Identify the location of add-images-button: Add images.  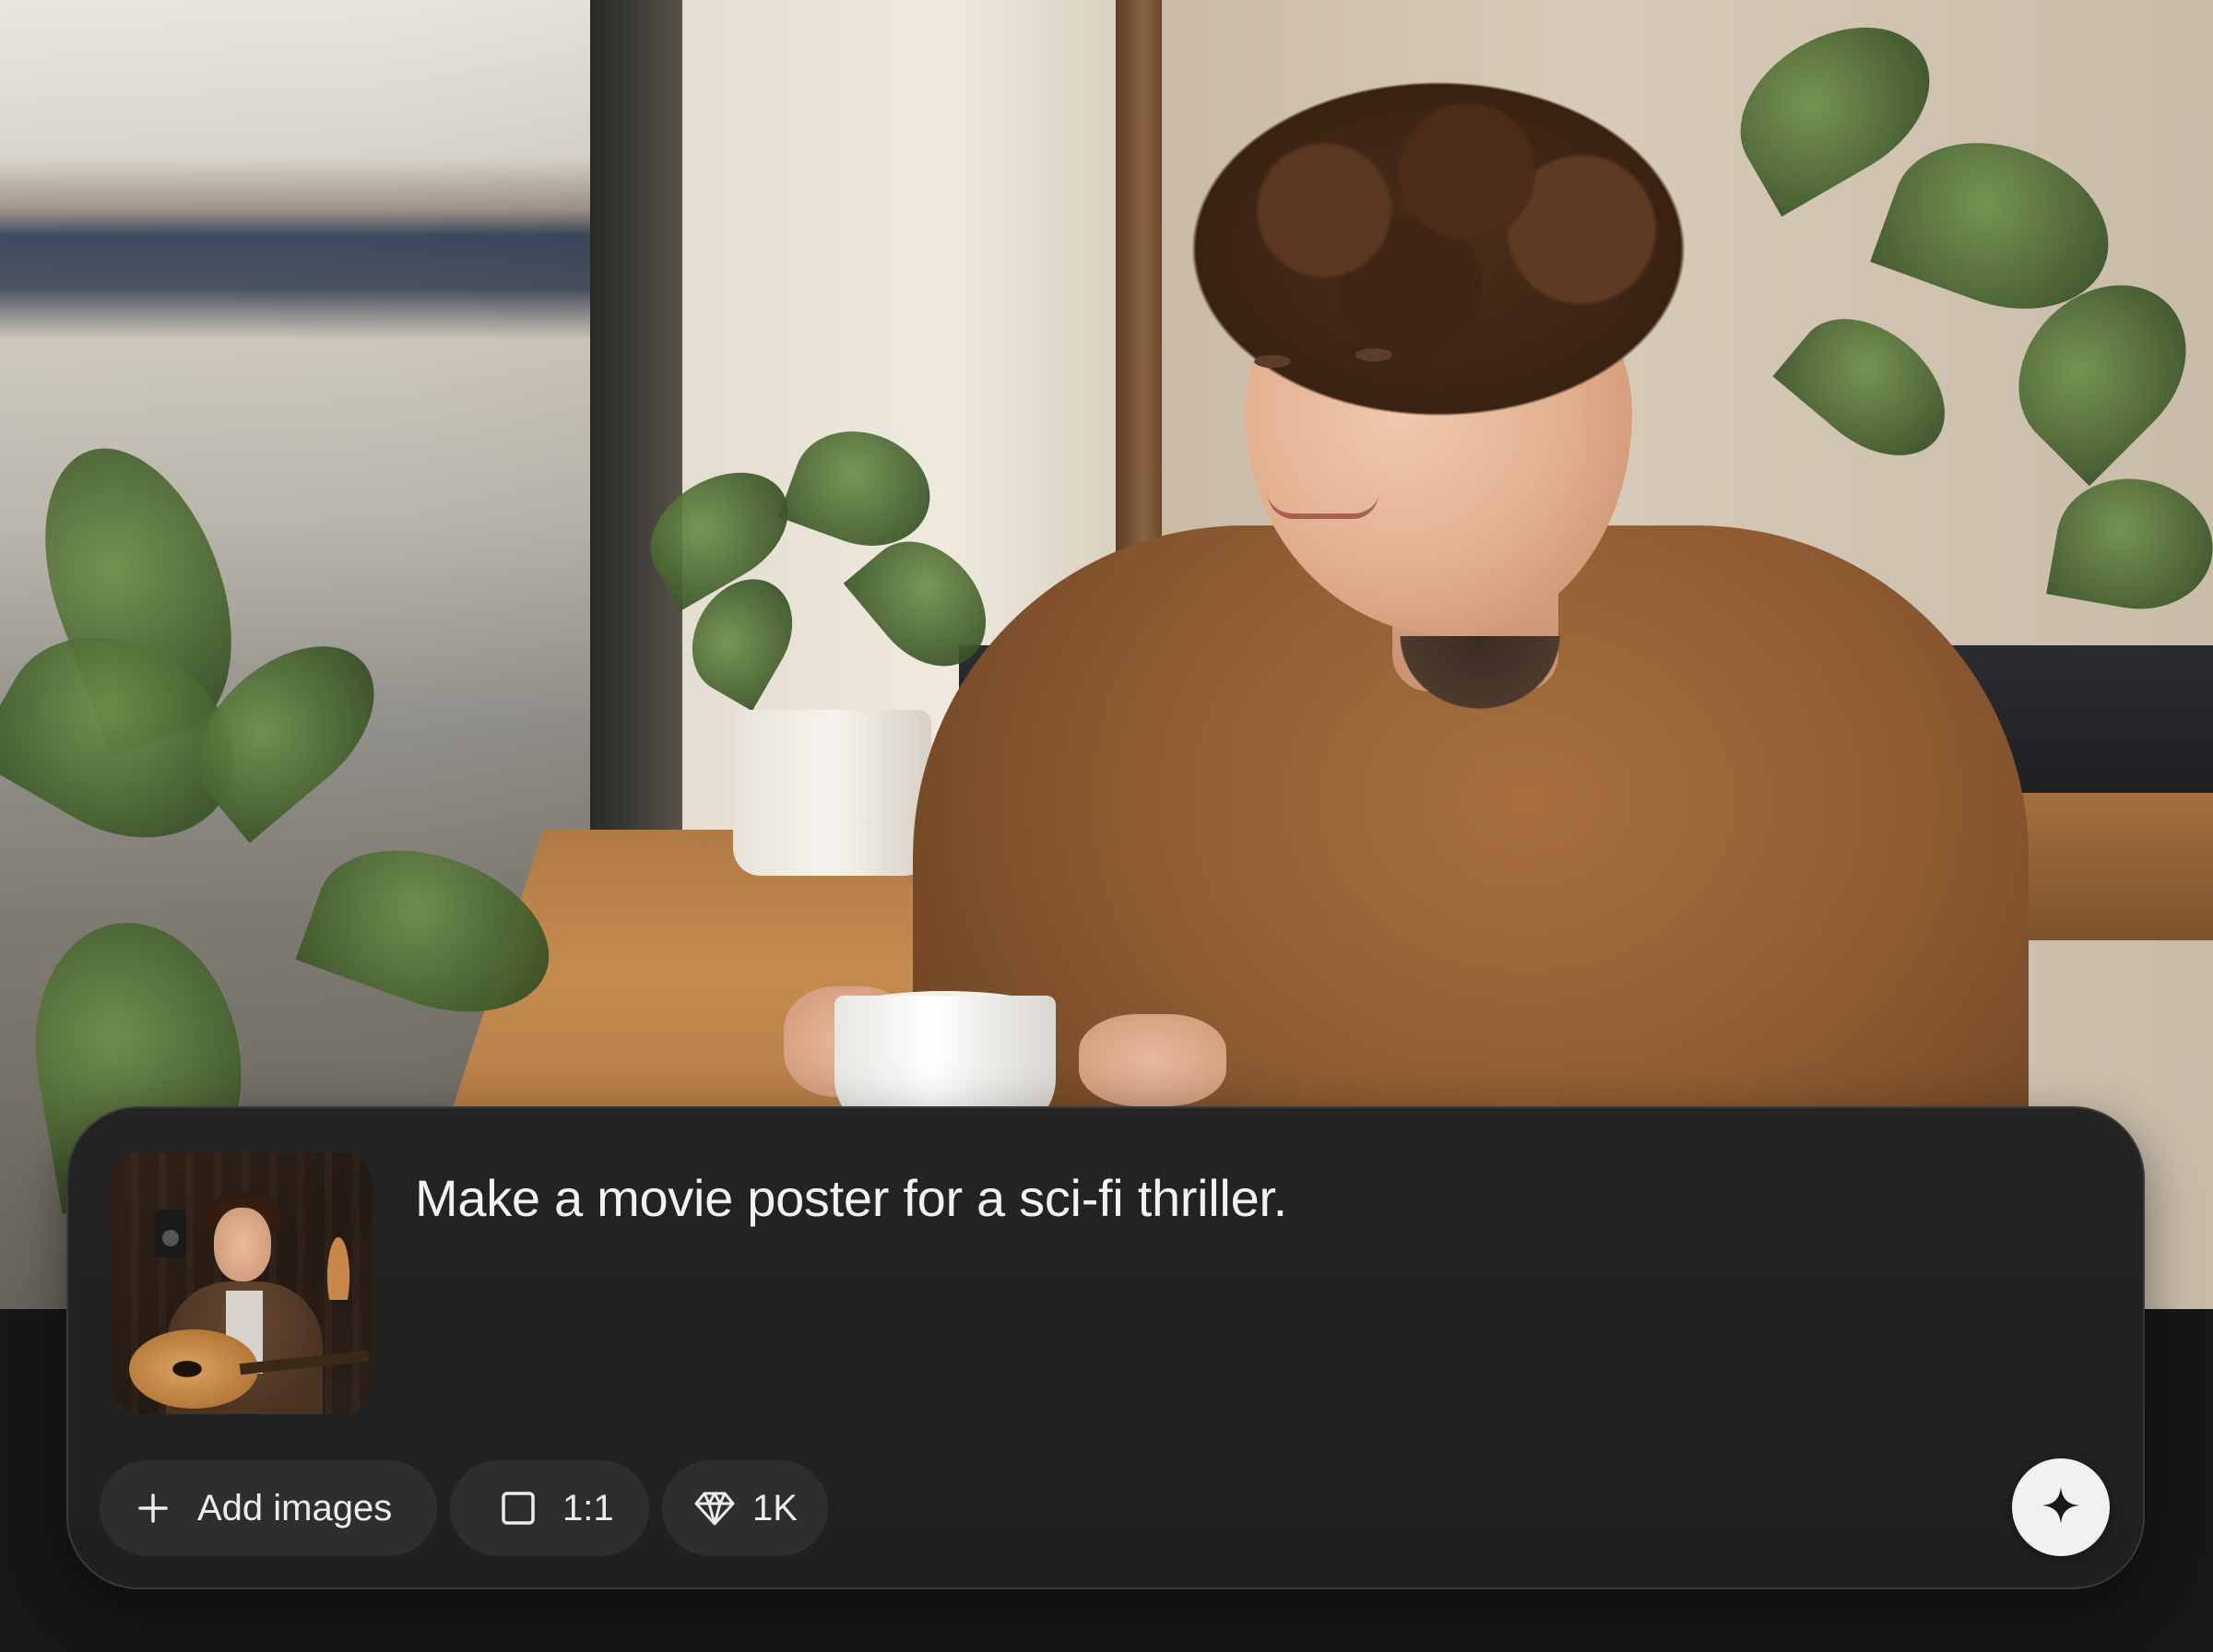
(268, 1508).